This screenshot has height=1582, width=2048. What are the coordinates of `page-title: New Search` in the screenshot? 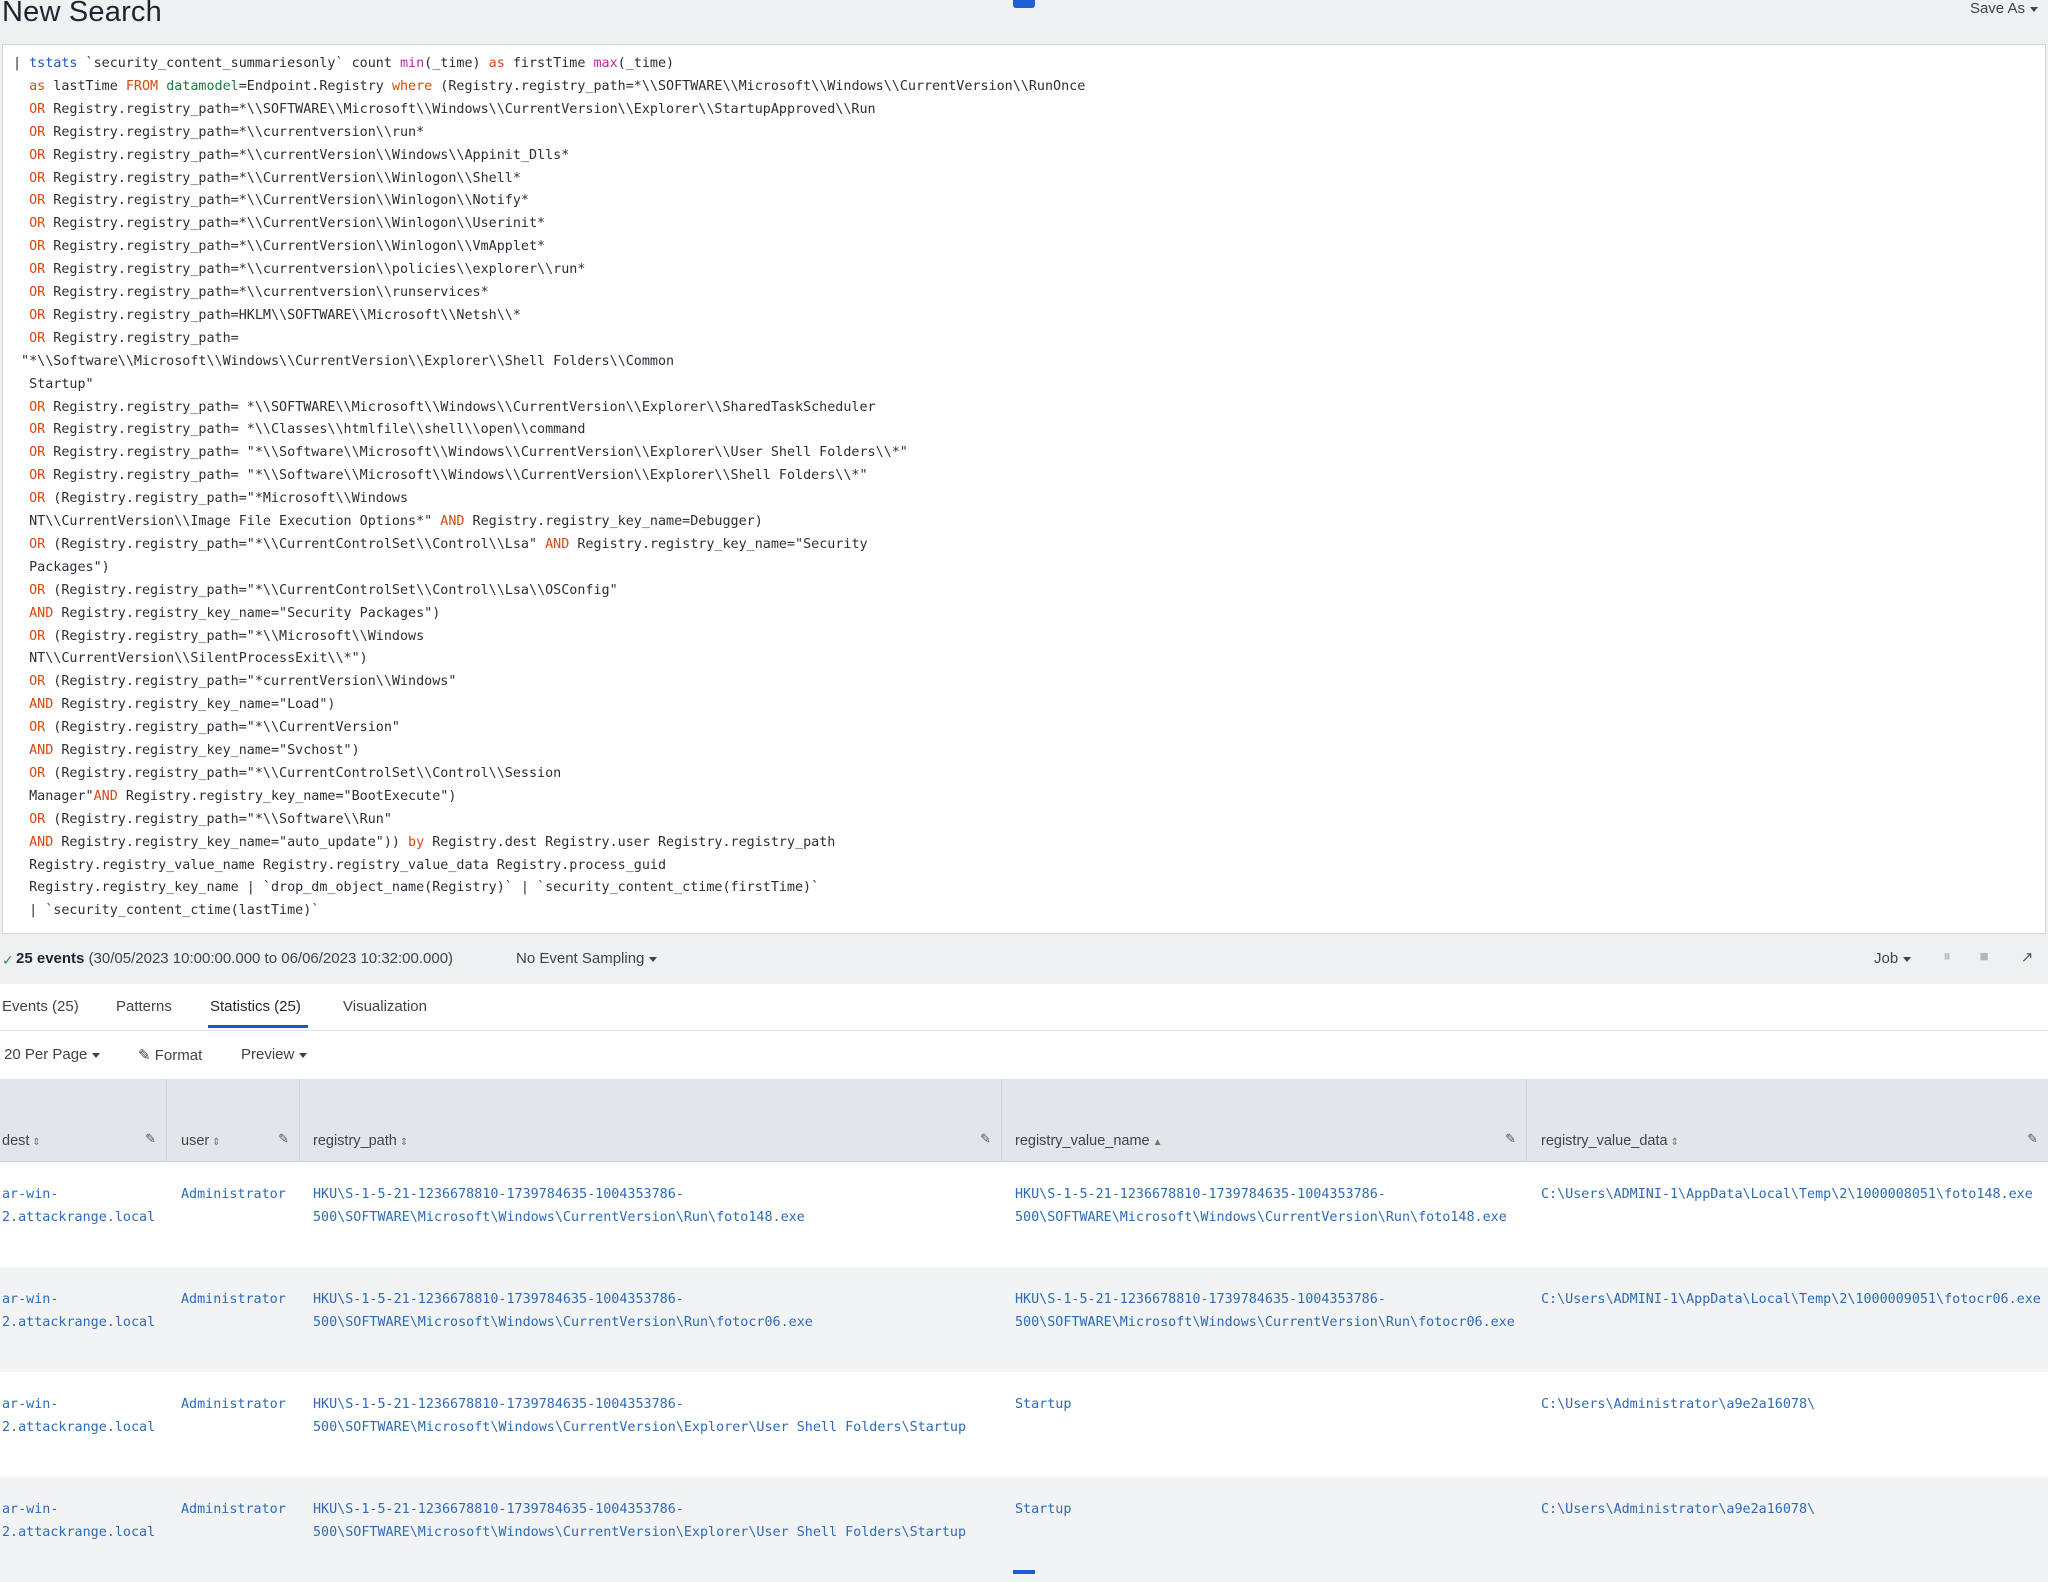 It's located at (82, 14).